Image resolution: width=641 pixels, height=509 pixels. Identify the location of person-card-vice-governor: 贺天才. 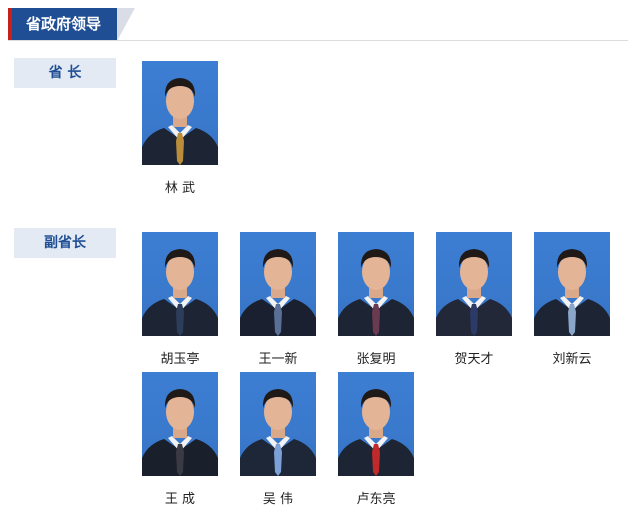
(474, 299).